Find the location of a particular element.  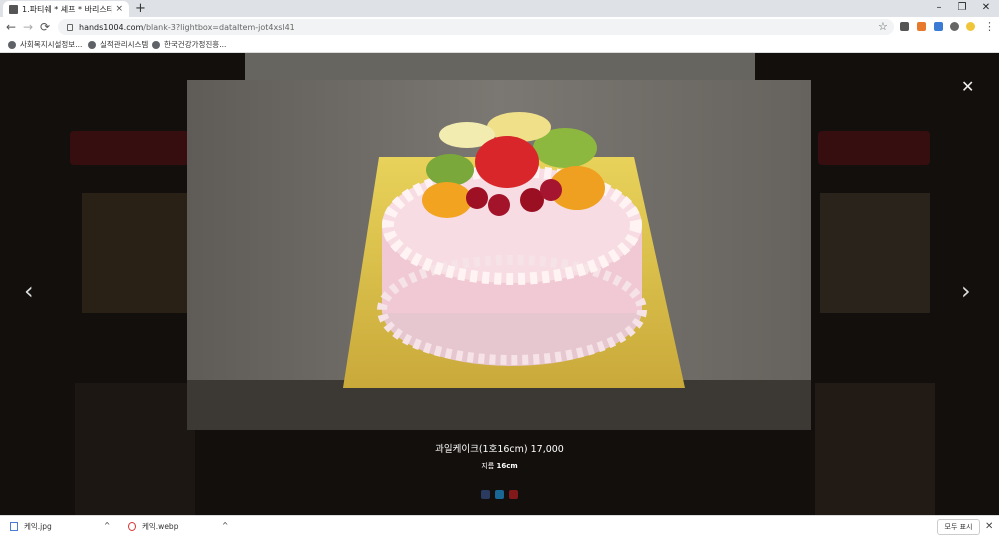

bookmark-item: 실적관리시스템 is located at coordinates (118, 44).